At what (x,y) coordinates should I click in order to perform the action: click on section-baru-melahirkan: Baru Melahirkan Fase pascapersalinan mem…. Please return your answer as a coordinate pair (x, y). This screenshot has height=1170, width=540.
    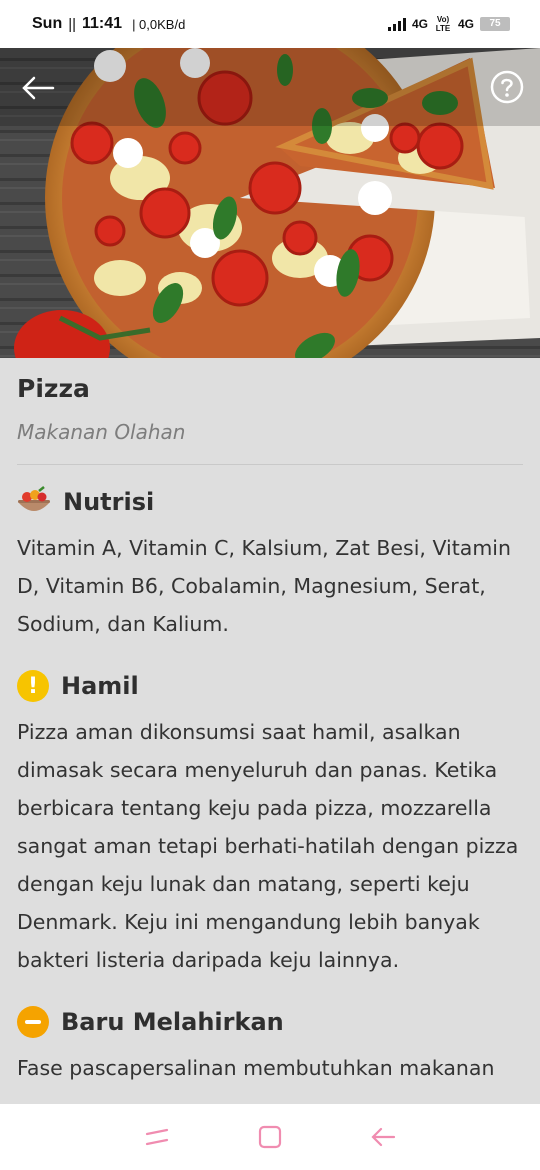
    Looking at the image, I should click on (270, 1046).